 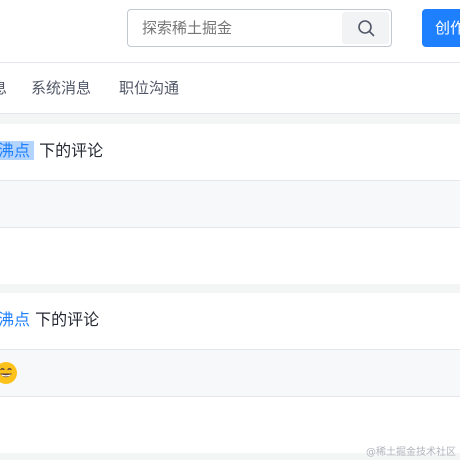 I want to click on top-header: 创作者中心, so click(x=230, y=31).